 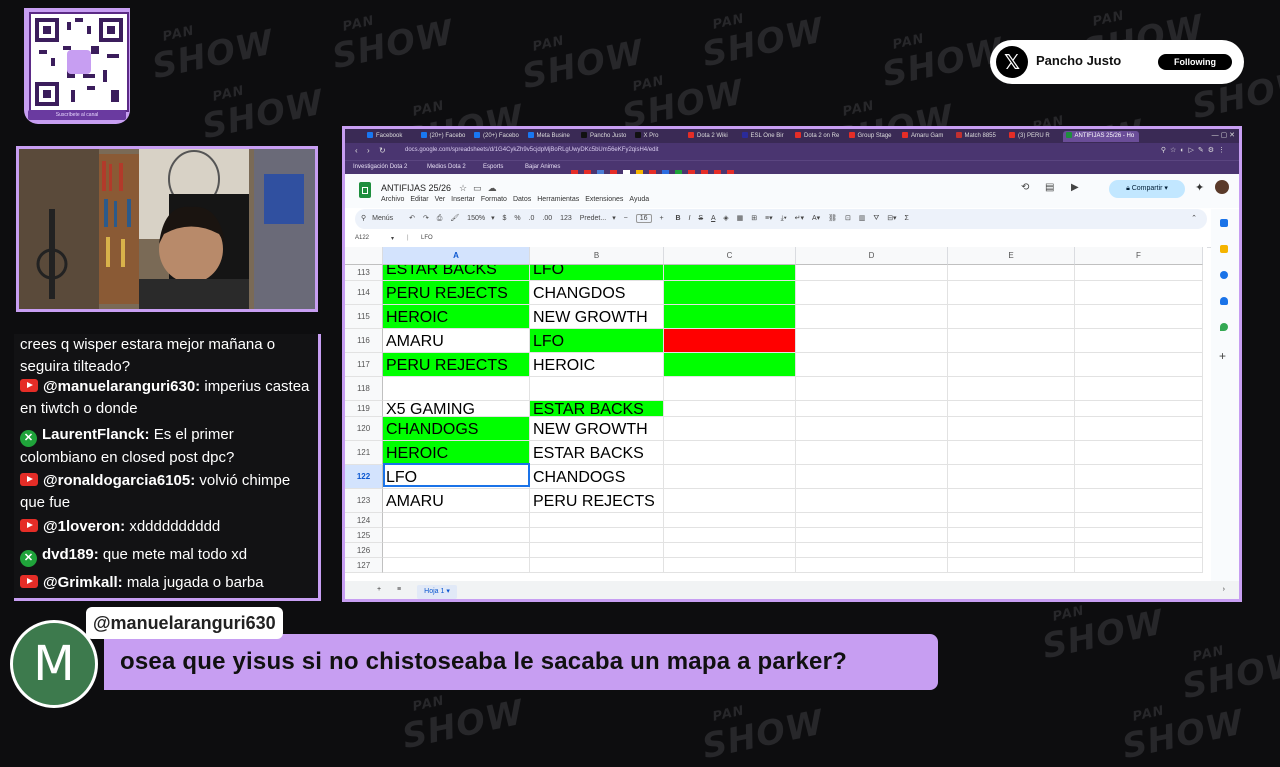 What do you see at coordinates (1199, 187) in the screenshot?
I see `gemini-icon: ✦` at bounding box center [1199, 187].